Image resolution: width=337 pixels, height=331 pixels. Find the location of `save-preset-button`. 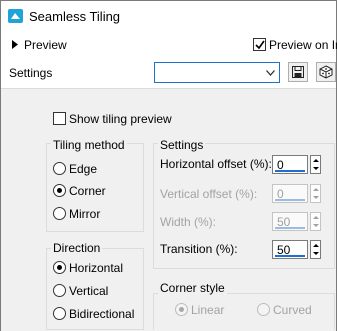

save-preset-button is located at coordinates (298, 72).